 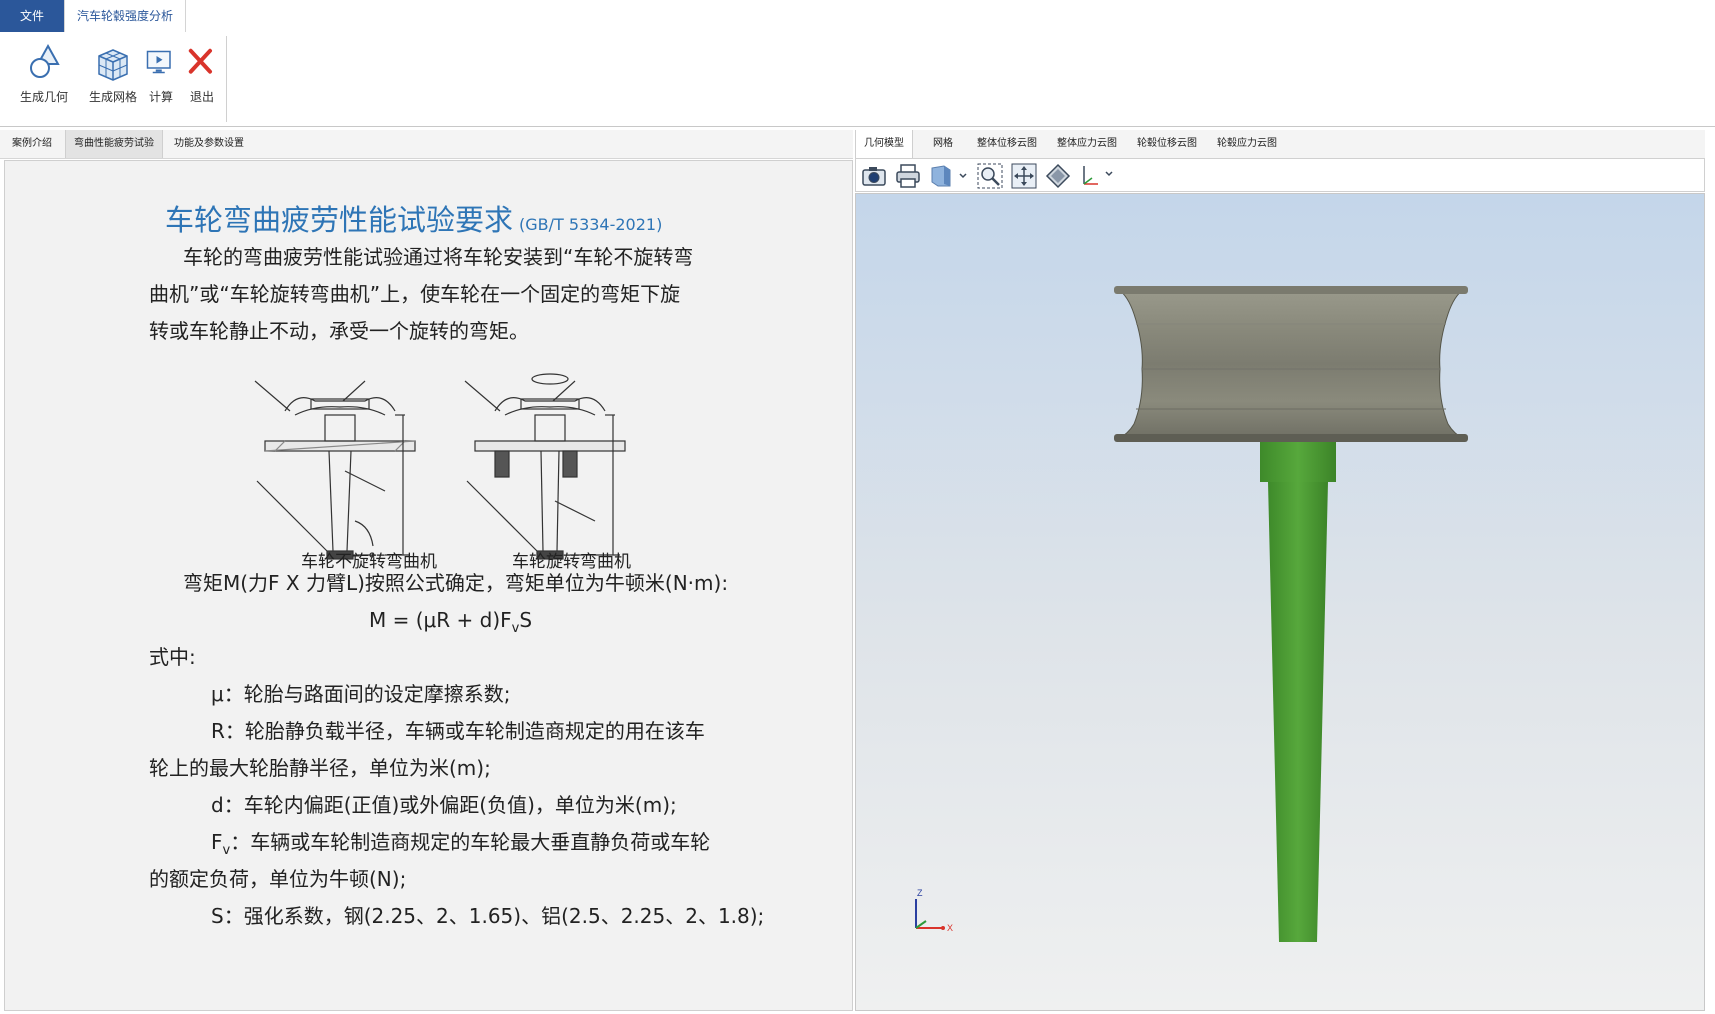 I want to click on fv-symbol: F, so click(x=217, y=842).